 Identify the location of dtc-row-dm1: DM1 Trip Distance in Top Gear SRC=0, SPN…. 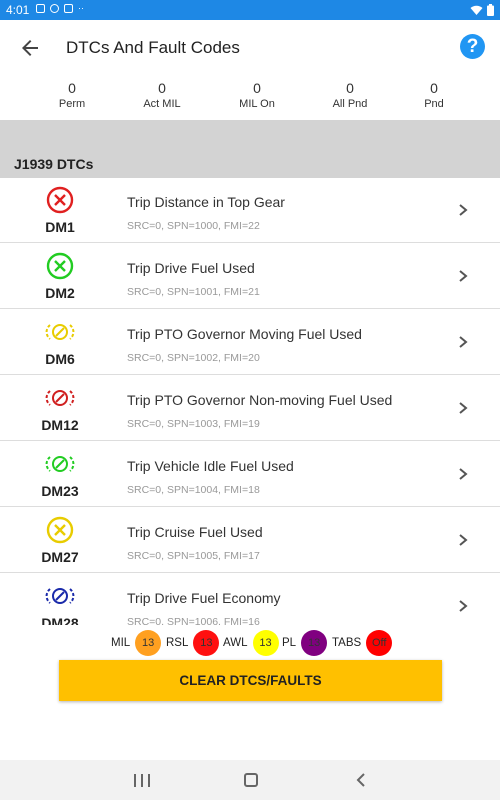
(250, 210).